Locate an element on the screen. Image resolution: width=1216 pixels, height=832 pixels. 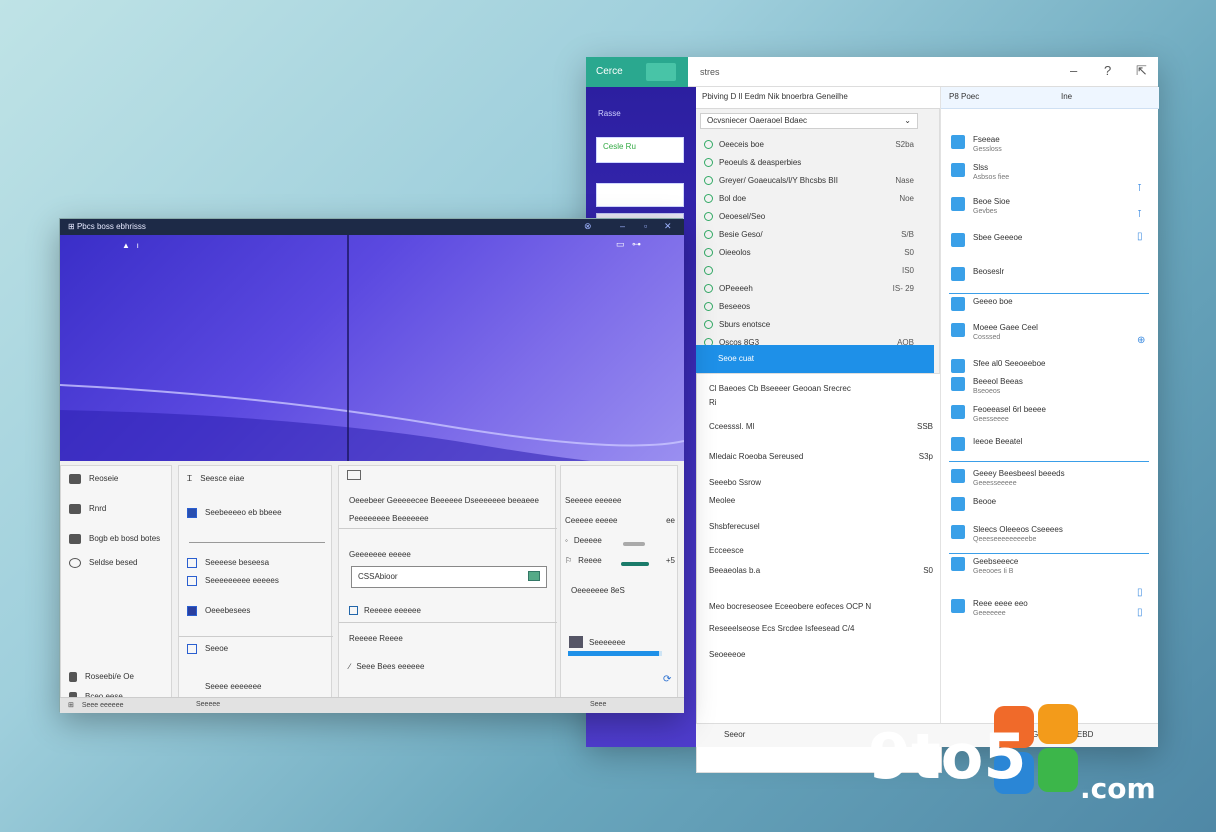
sidebar-item: Reoseie is located at coordinates (118, 479).